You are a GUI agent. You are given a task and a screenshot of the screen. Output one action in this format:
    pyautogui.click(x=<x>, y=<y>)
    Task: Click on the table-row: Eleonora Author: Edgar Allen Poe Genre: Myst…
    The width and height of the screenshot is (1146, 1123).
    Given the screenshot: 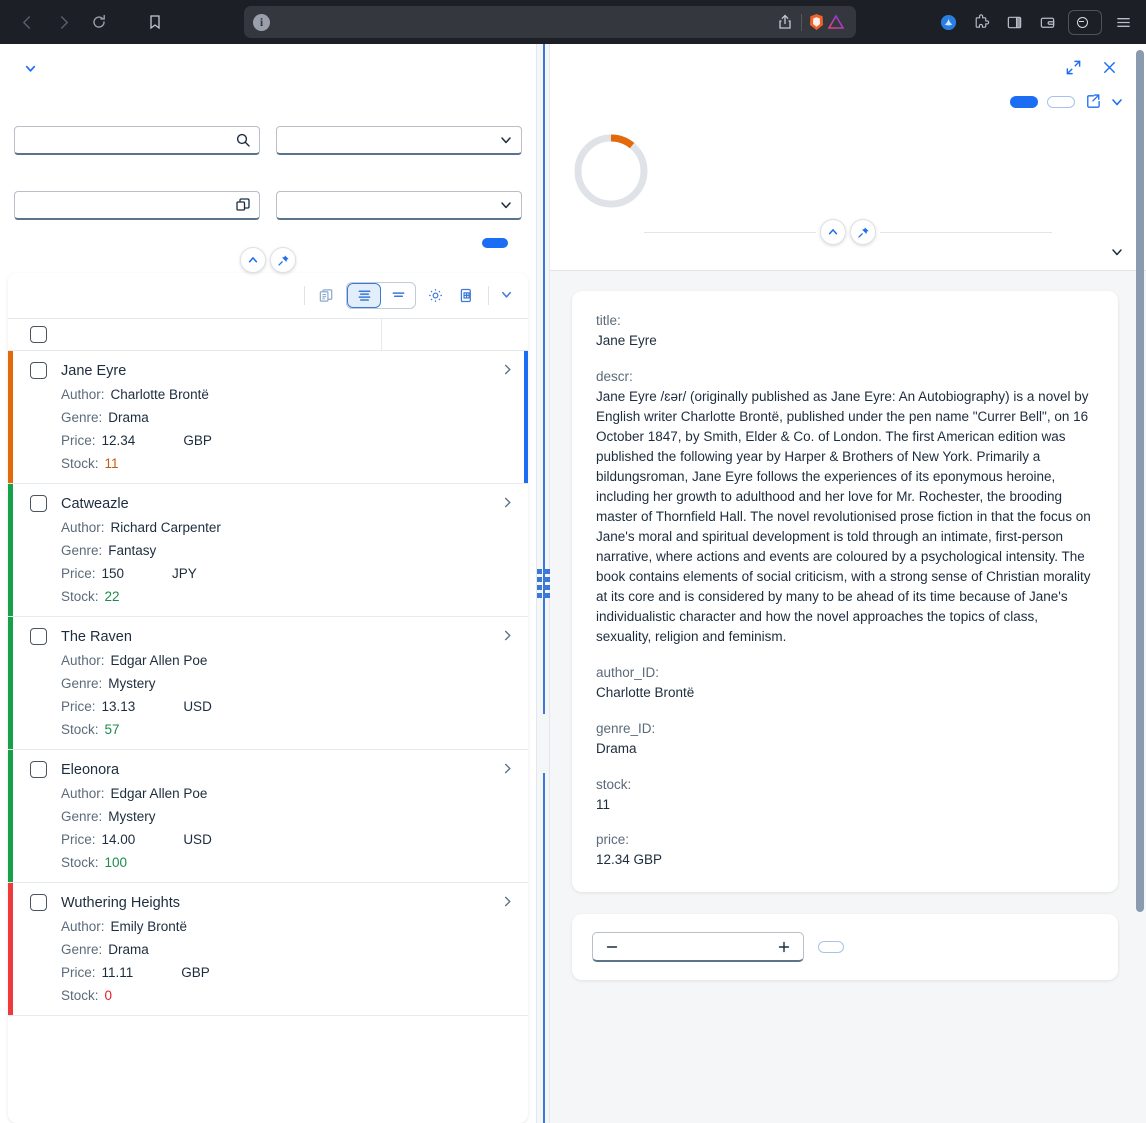 What is the action you would take?
    pyautogui.click(x=268, y=816)
    